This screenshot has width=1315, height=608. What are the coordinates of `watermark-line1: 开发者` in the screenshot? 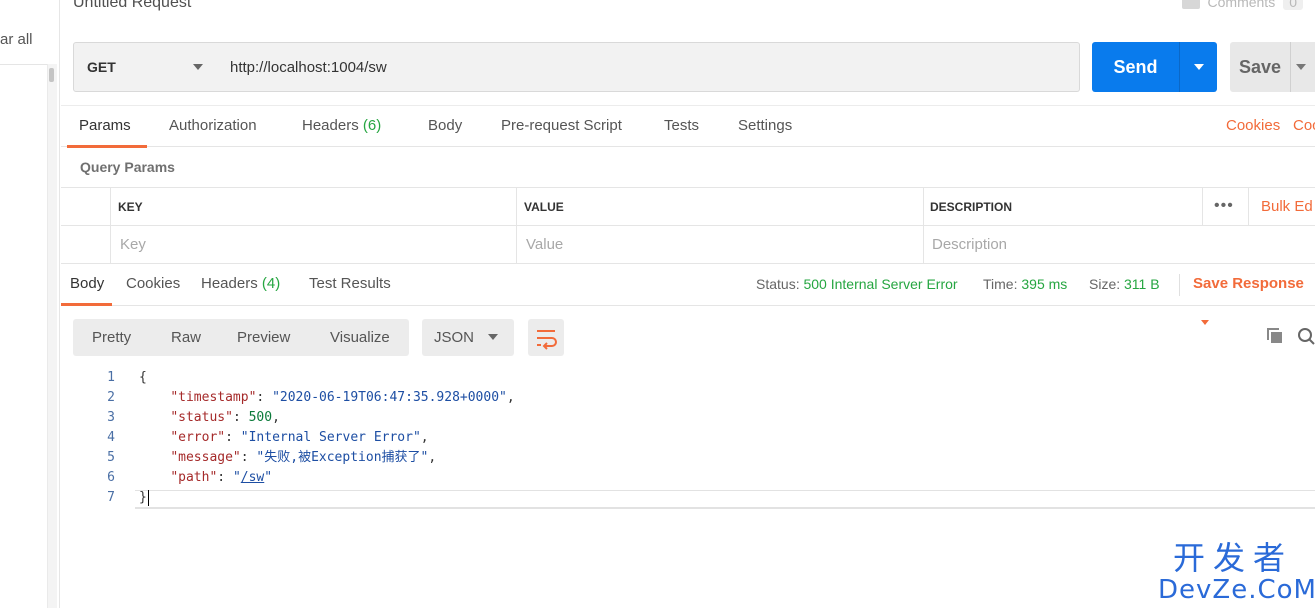 It's located at (1232, 558).